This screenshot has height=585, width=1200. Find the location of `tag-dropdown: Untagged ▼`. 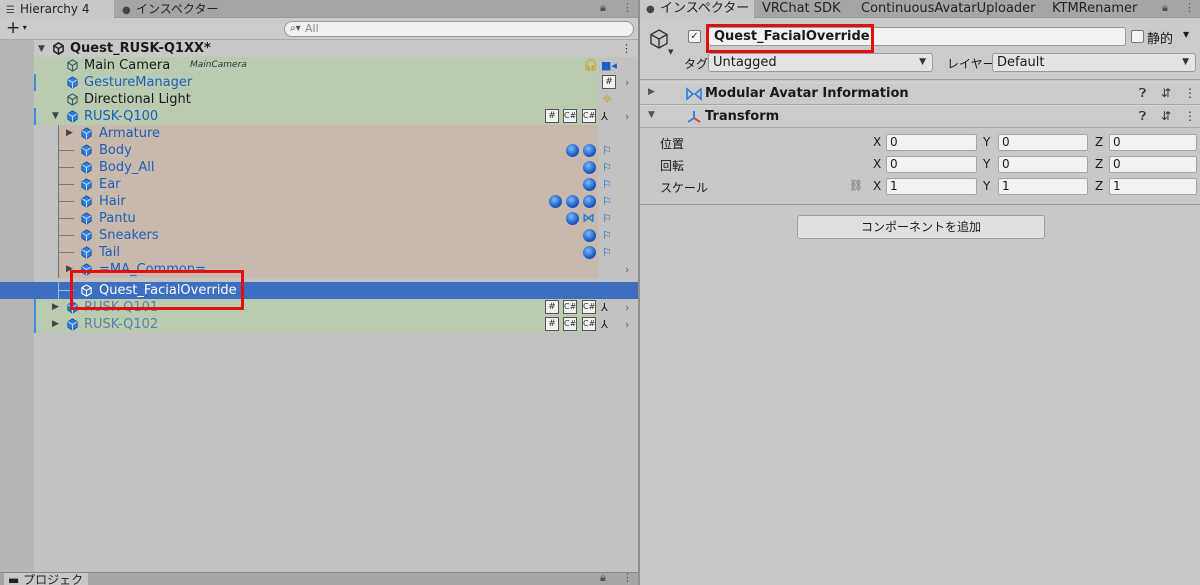

tag-dropdown: Untagged ▼ is located at coordinates (820, 62).